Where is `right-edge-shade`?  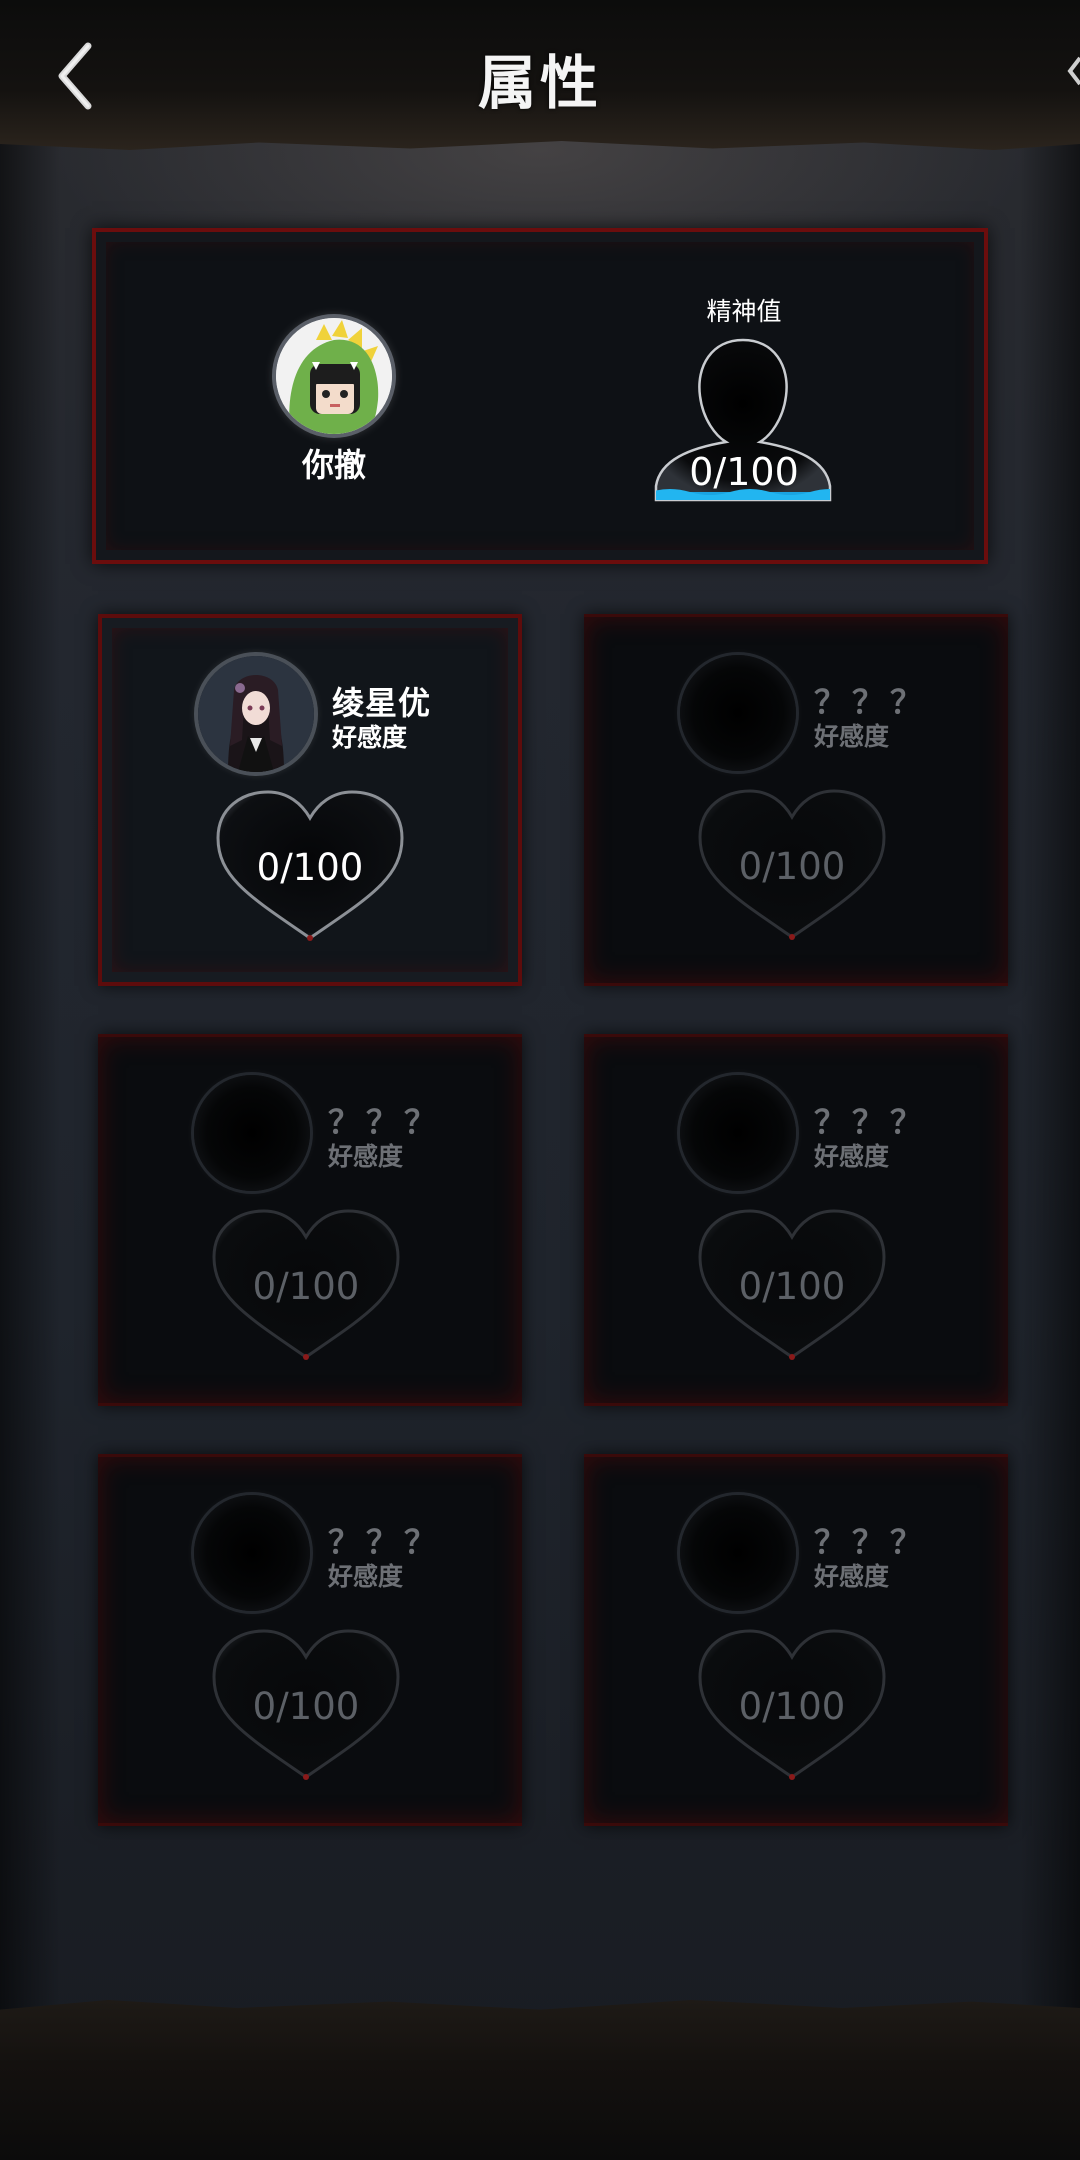
right-edge-shade is located at coordinates (1050, 1080).